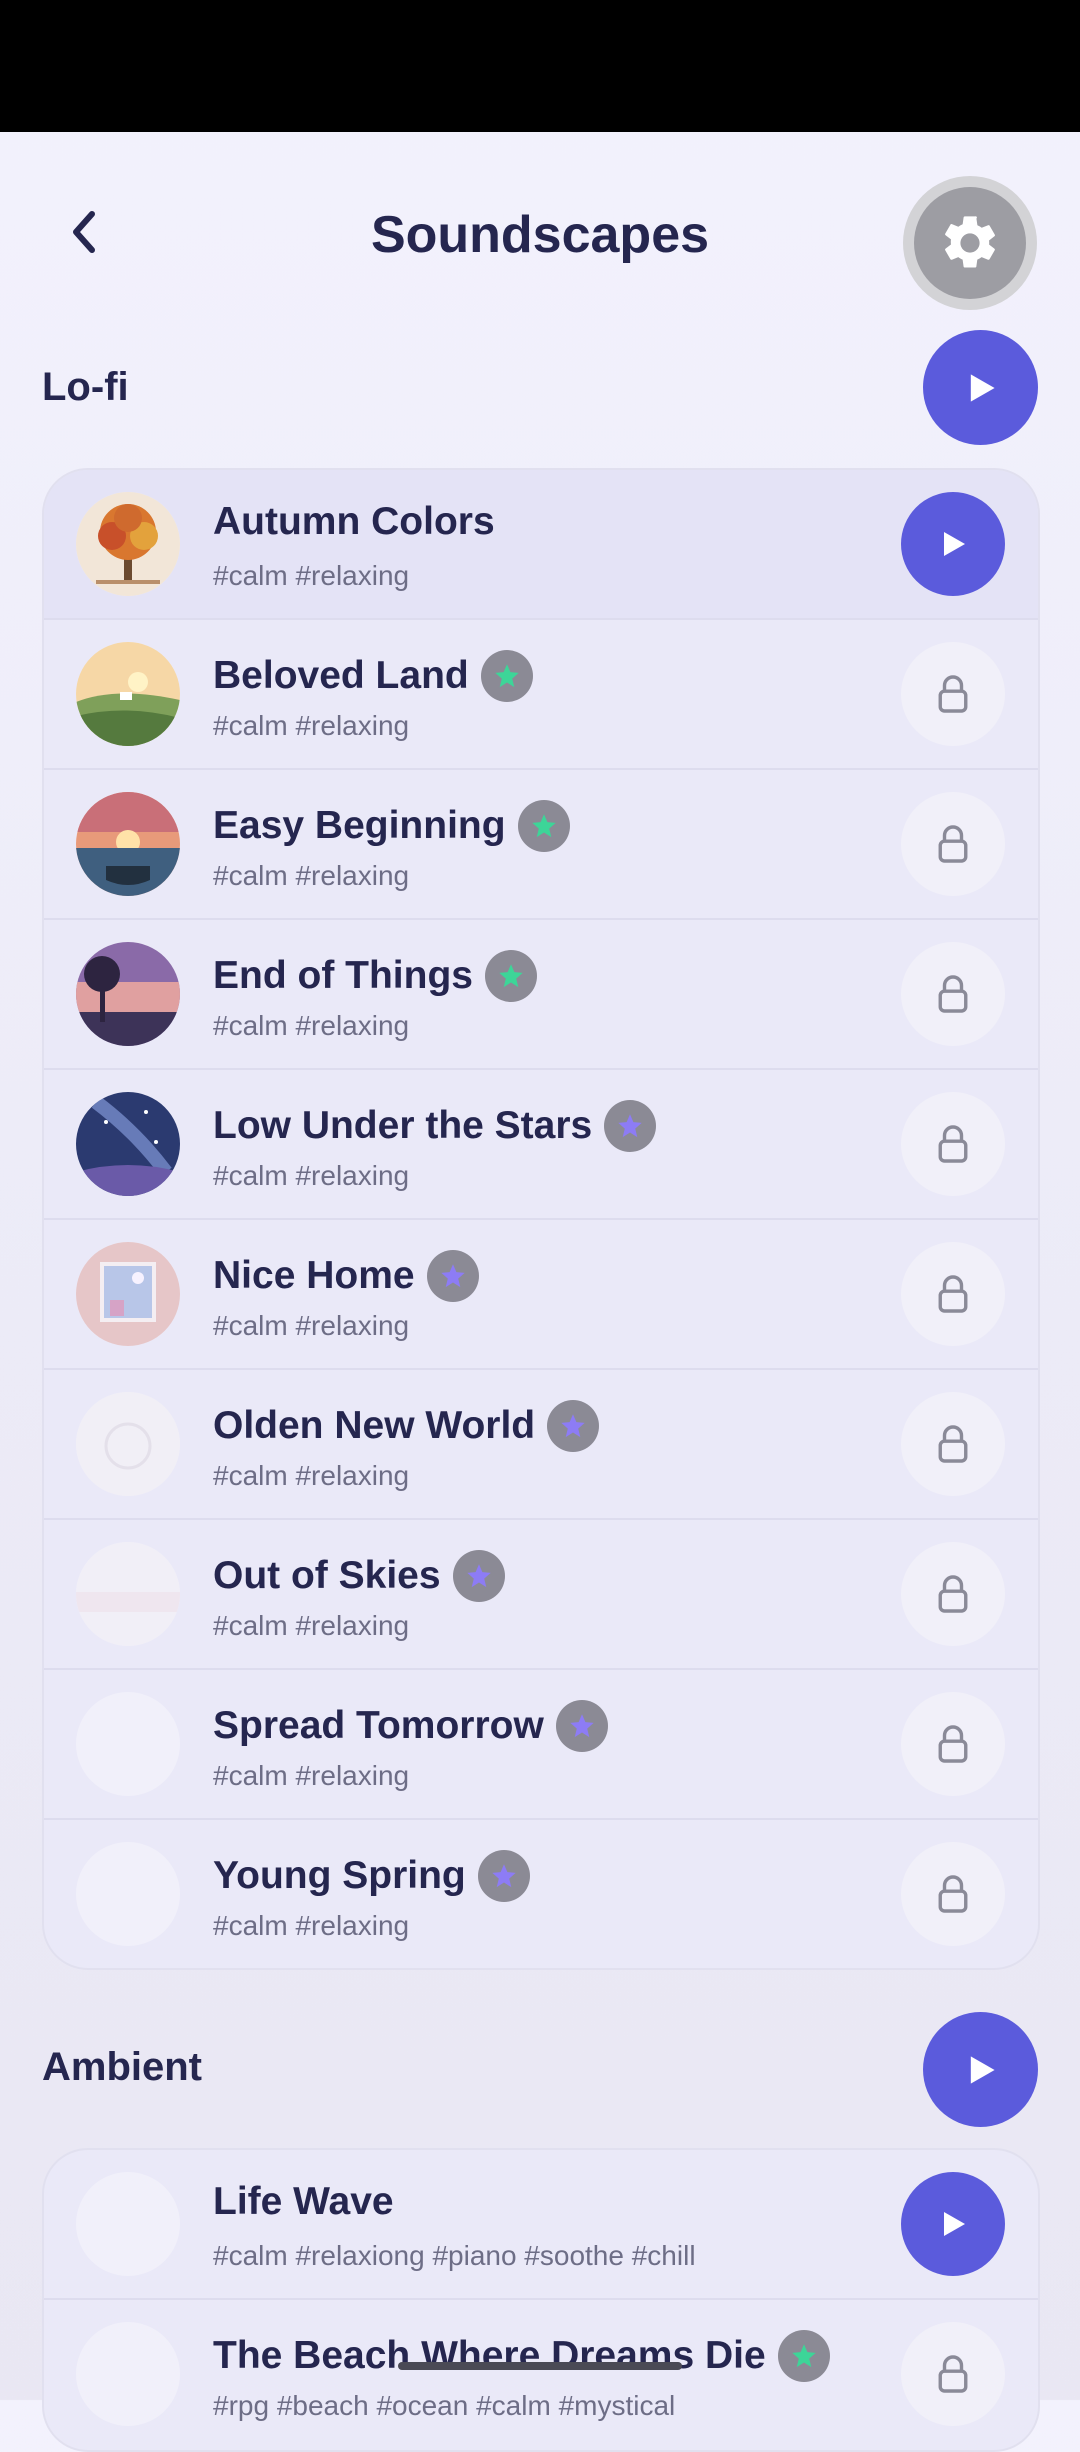 The height and width of the screenshot is (2452, 1080). Describe the element at coordinates (359, 1576) in the screenshot. I see `track-title: Out of Skies` at that location.